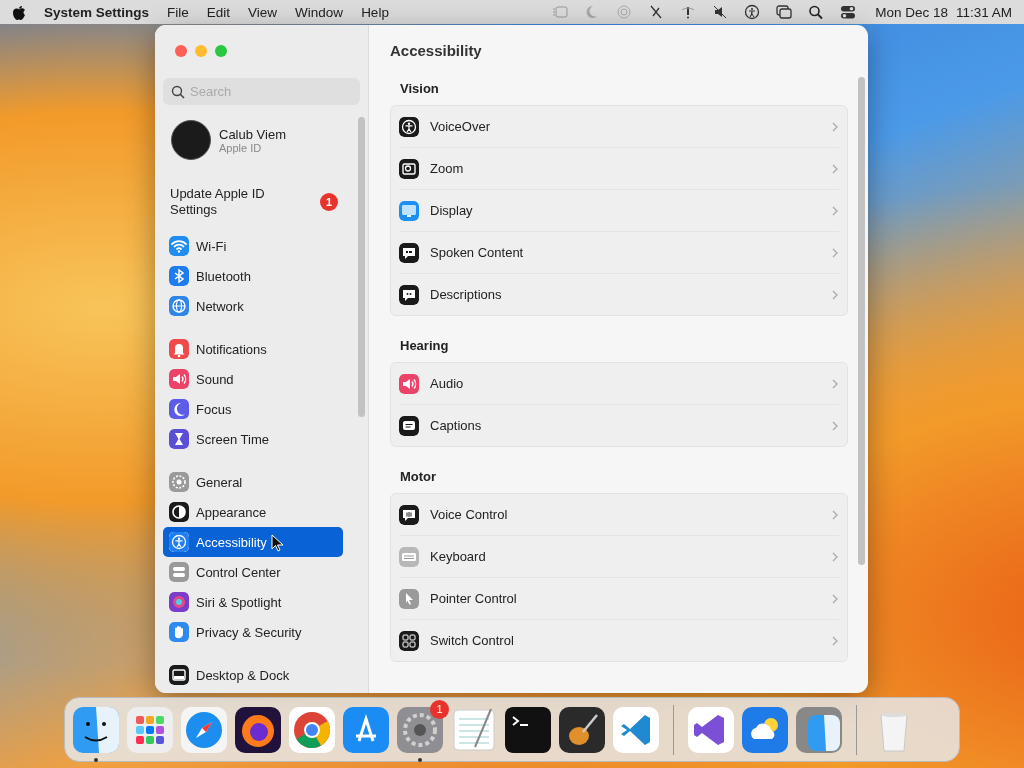 This screenshot has height=768, width=1024. What do you see at coordinates (619, 383) in the screenshot?
I see `settings-row: Audio` at bounding box center [619, 383].